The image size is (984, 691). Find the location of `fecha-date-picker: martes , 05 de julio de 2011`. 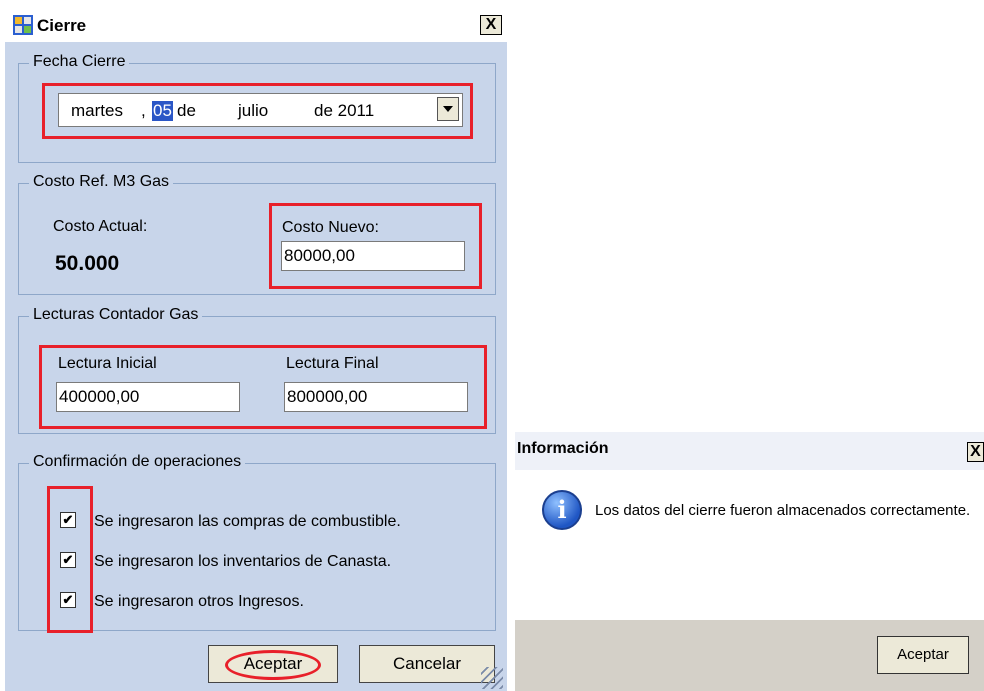

fecha-date-picker: martes , 05 de julio de 2011 is located at coordinates (260, 110).